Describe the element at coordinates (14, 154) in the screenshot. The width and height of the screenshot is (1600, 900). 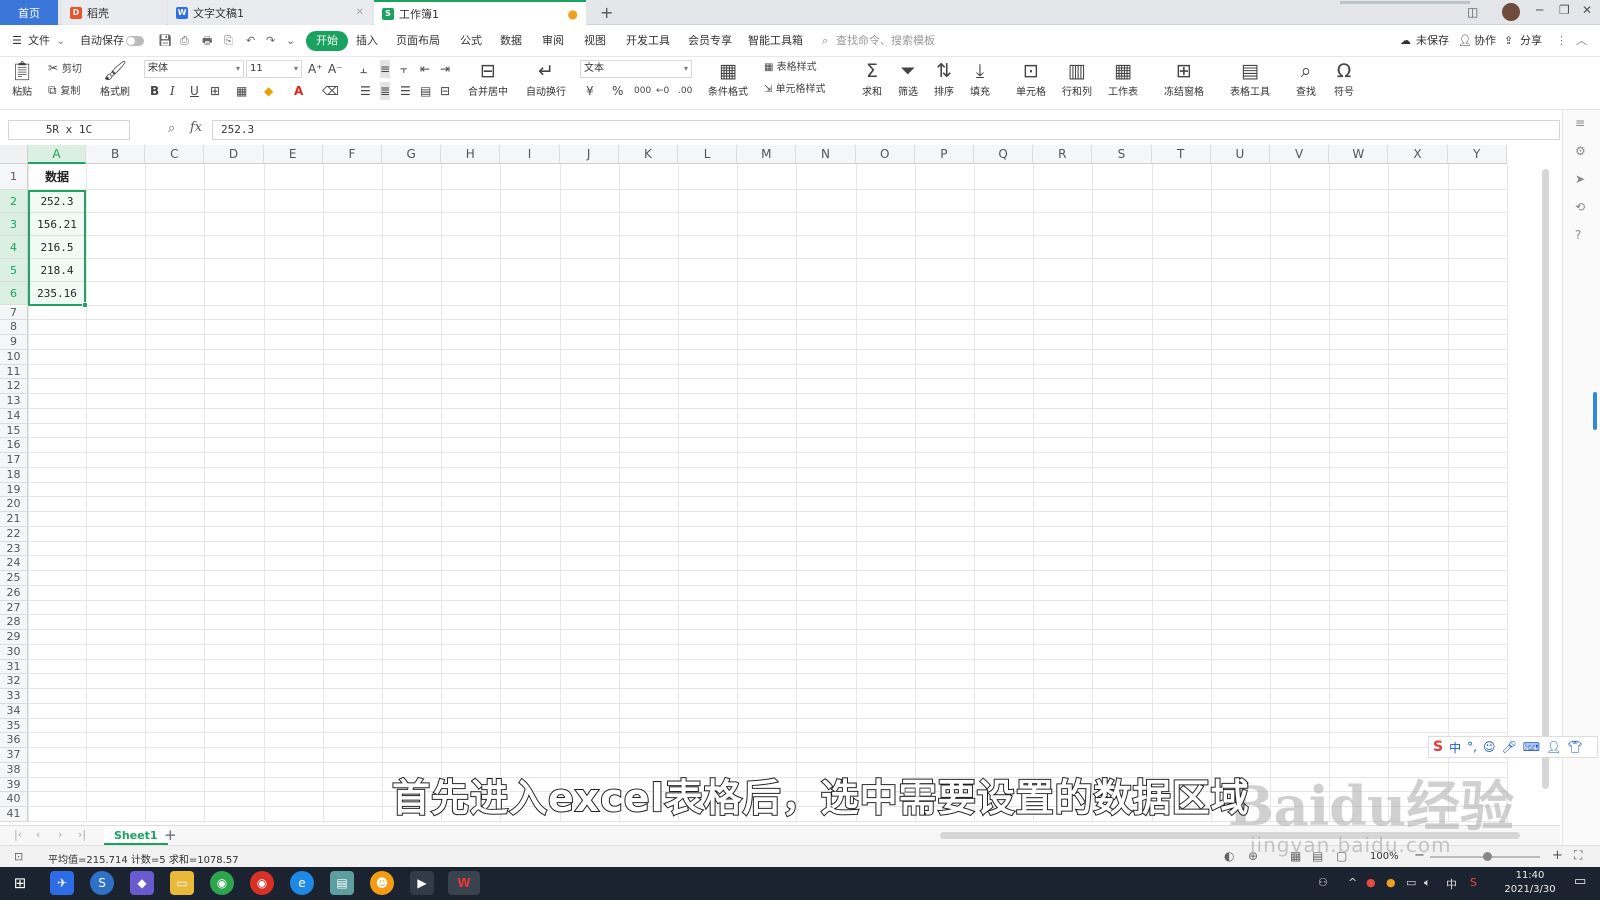
I see `select-all-corner` at that location.